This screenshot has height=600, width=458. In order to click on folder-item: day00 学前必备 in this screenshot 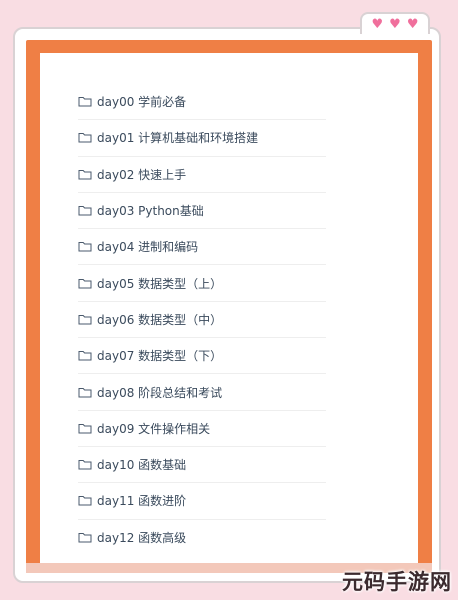, I will do `click(202, 102)`.